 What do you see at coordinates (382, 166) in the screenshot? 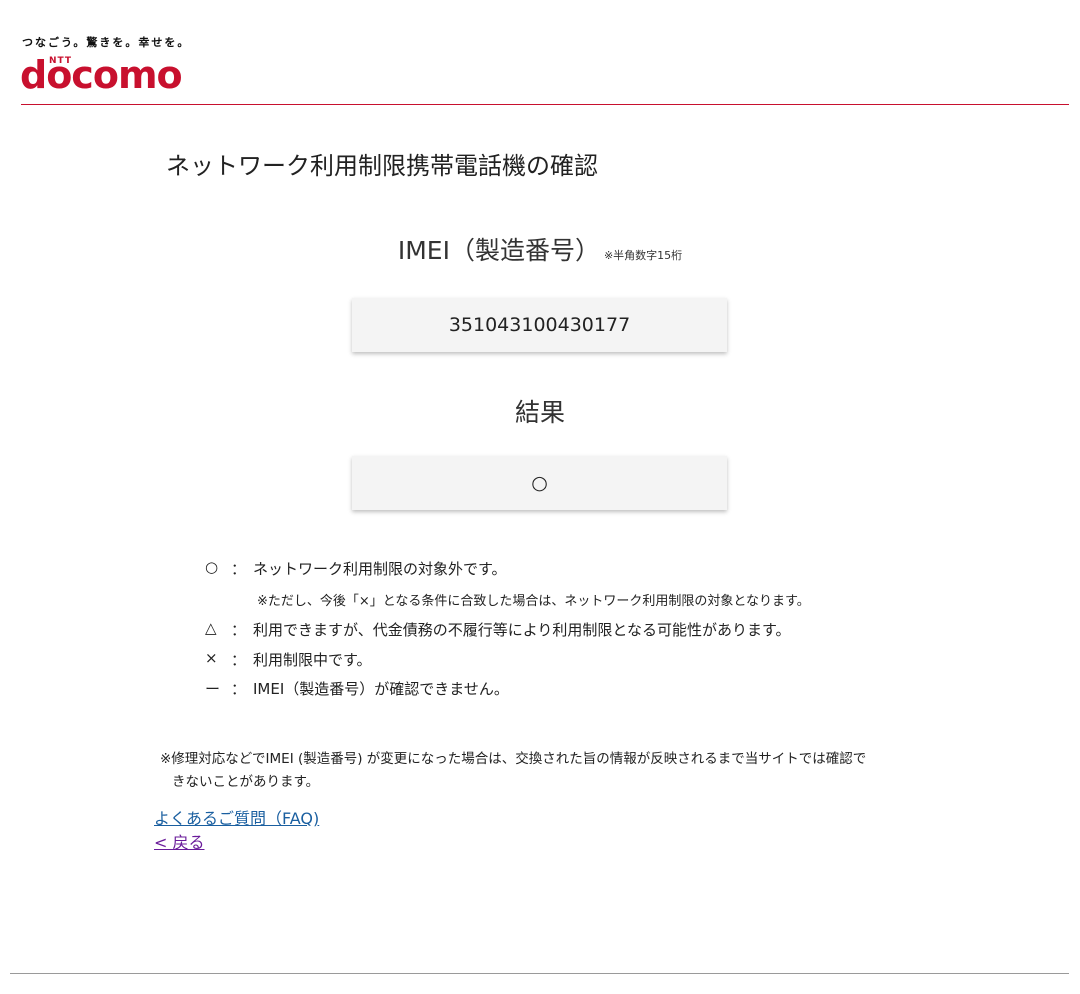
I see `page-title: ネットワーク利用制限携帯電話機の確認` at bounding box center [382, 166].